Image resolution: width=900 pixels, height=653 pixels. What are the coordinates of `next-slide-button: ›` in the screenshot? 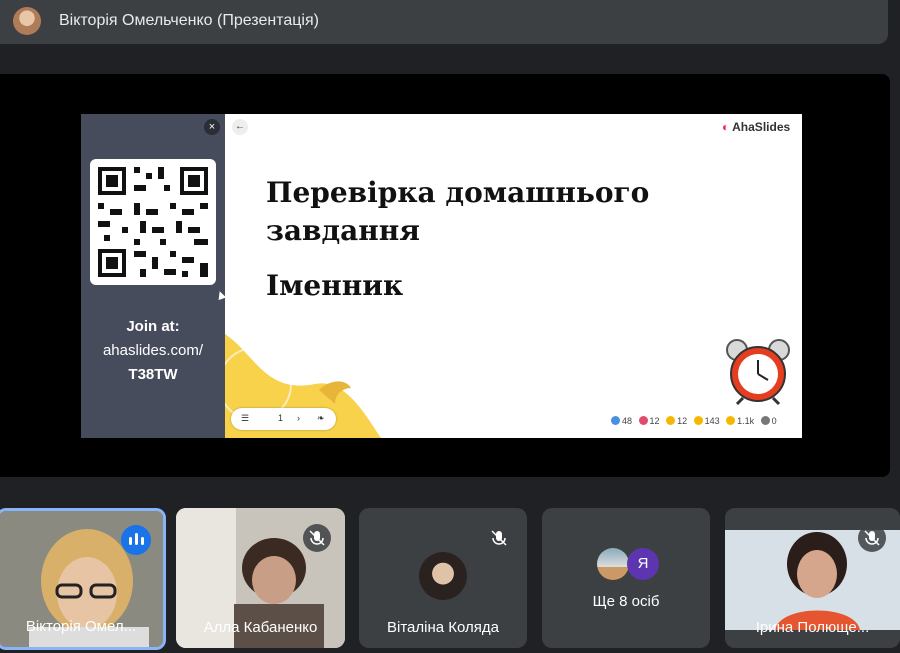 It's located at (298, 418).